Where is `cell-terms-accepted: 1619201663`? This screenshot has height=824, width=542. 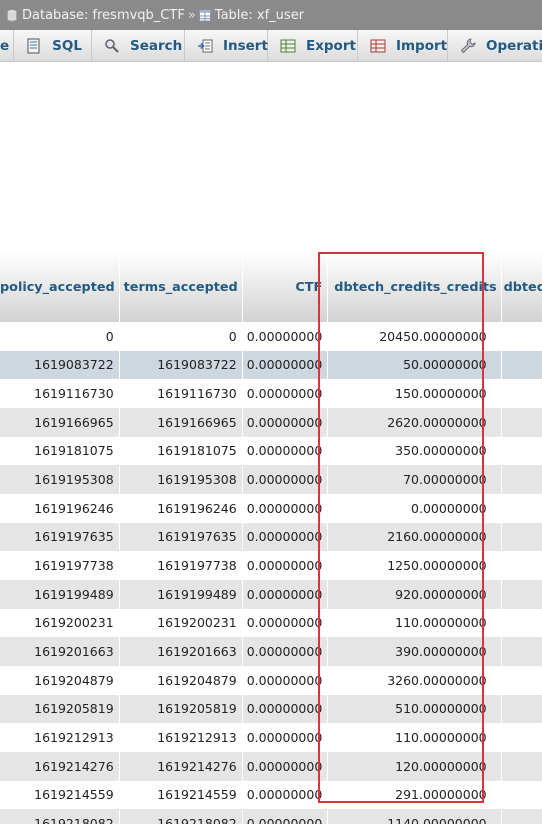
cell-terms-accepted: 1619201663 is located at coordinates (181, 651).